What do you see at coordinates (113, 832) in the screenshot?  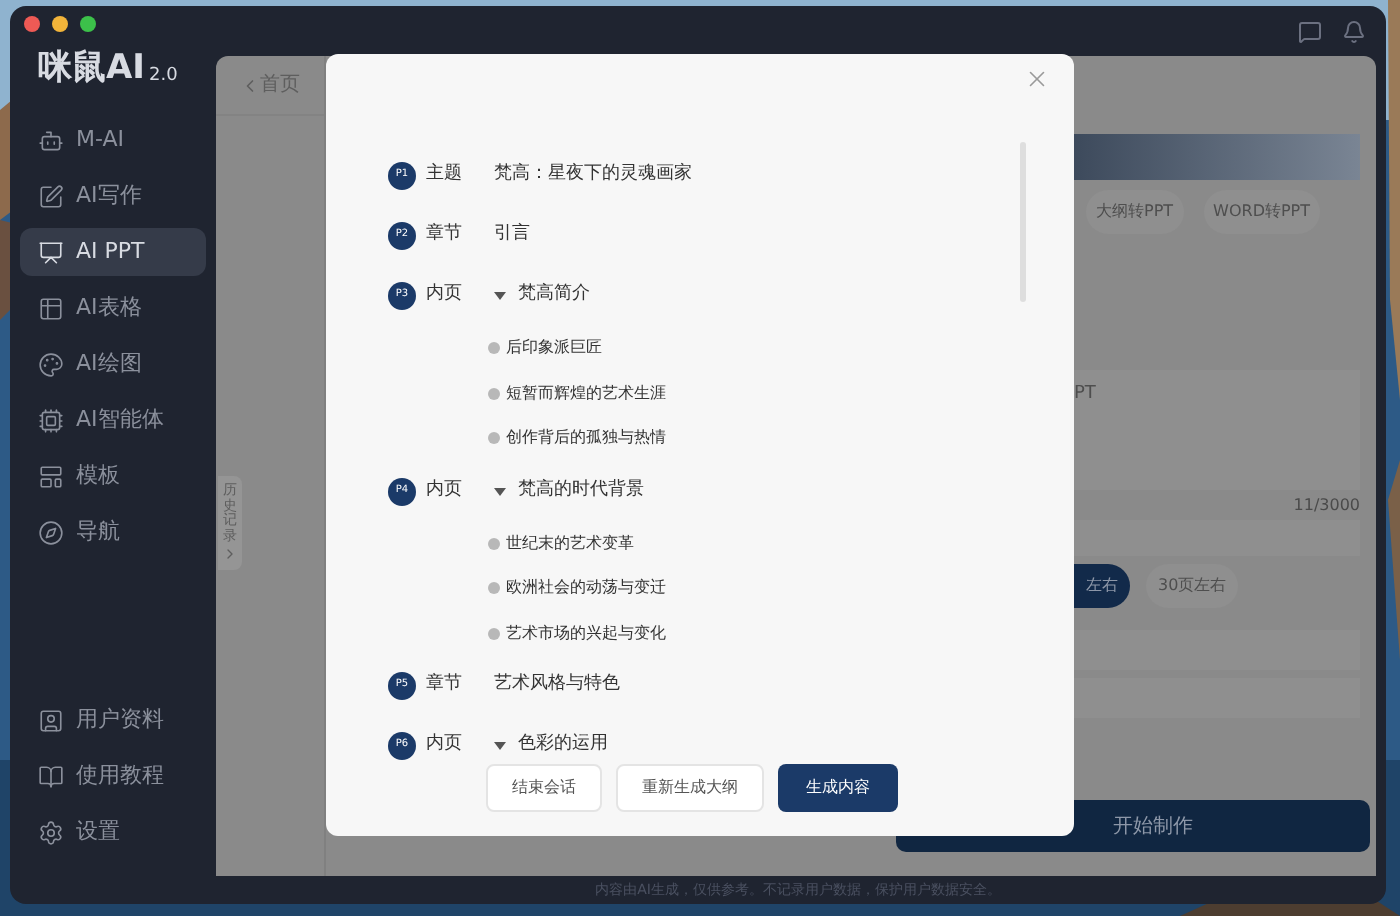 I see `sidebar-item: 设置` at bounding box center [113, 832].